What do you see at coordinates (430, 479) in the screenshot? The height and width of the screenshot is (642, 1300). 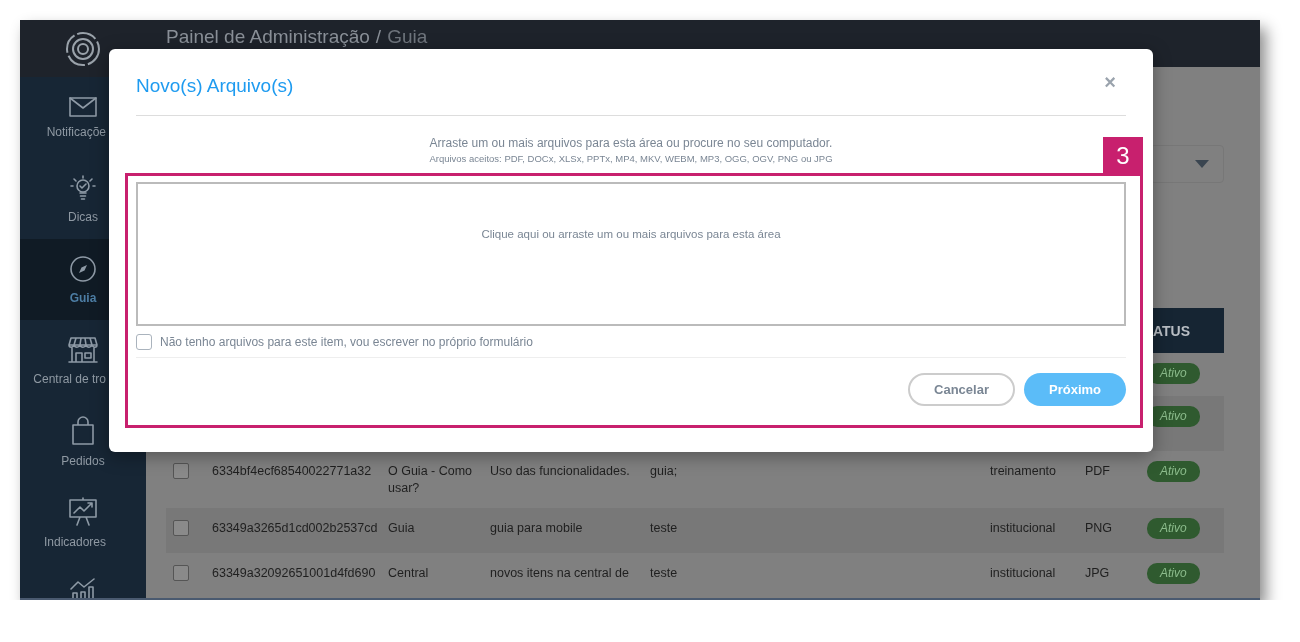 I see `table-cell: O Guia - Como usar?` at bounding box center [430, 479].